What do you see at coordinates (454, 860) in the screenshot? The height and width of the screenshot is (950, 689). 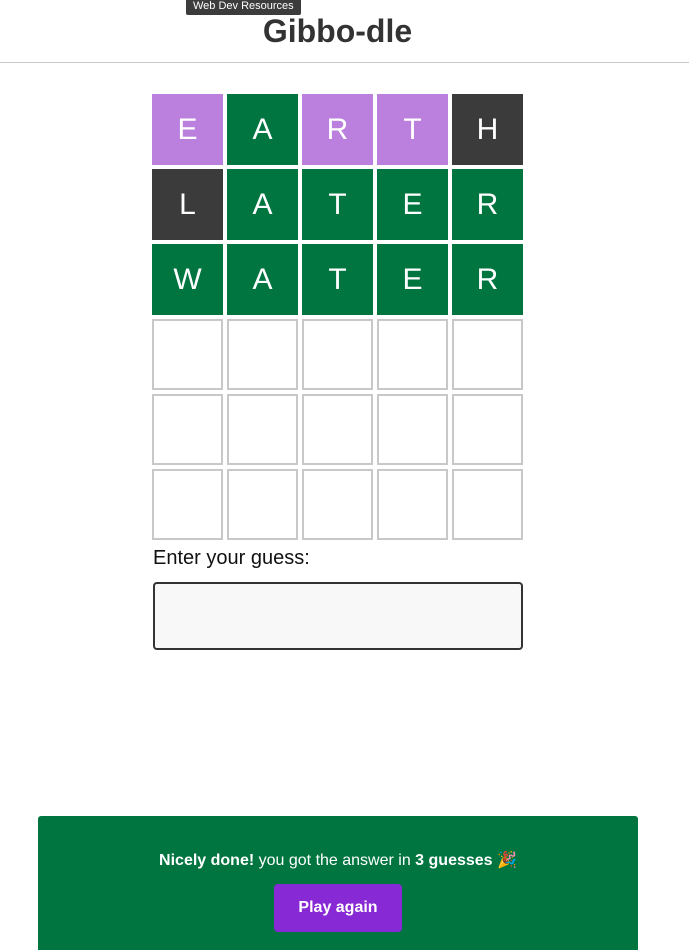 I see `guess-count: 3 guesses` at bounding box center [454, 860].